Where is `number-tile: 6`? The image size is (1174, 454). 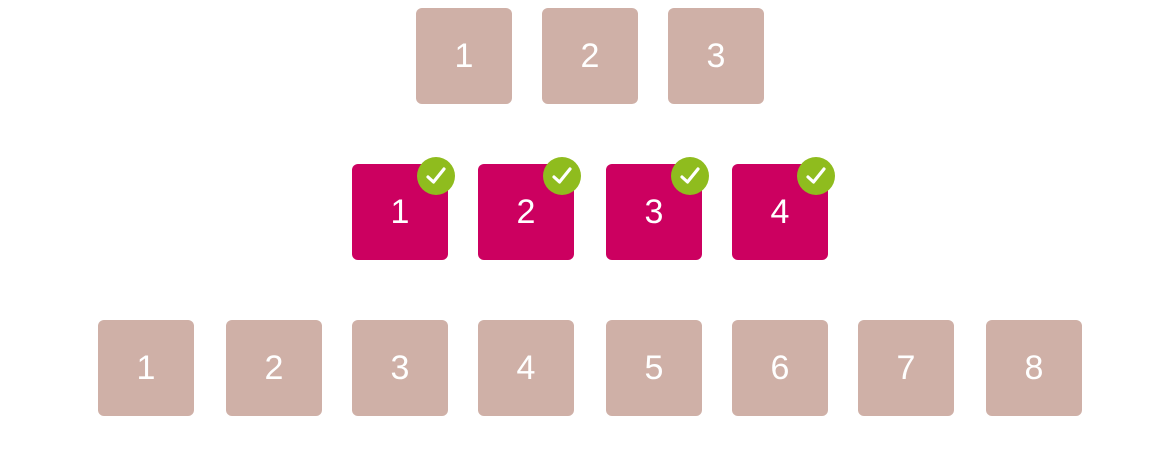
number-tile: 6 is located at coordinates (780, 368).